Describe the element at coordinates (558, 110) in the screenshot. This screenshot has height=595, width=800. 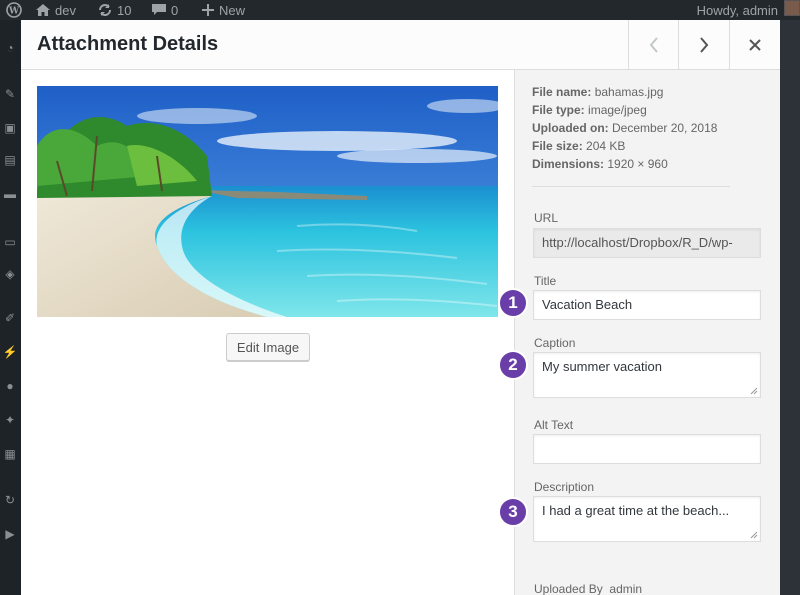
I see `file-type-label: File type:` at that location.